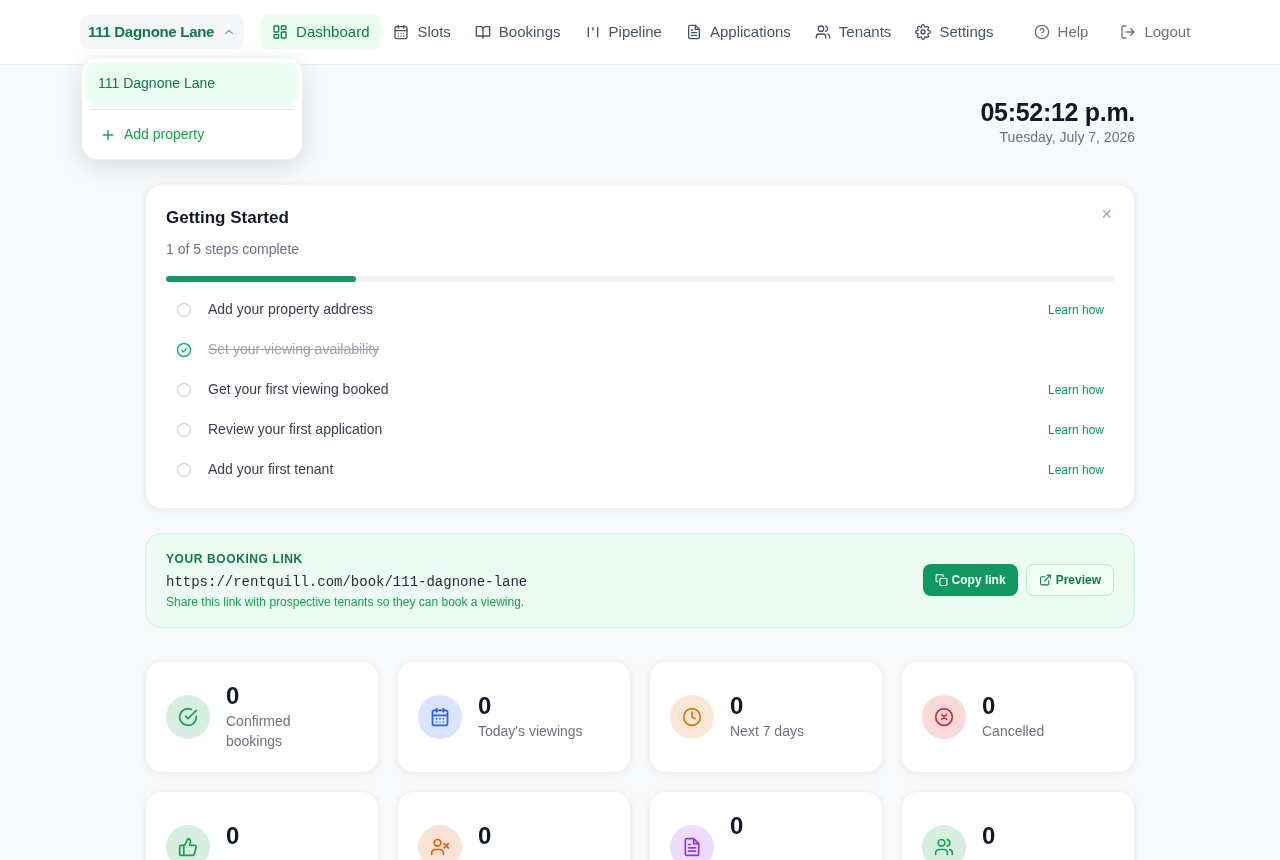 The height and width of the screenshot is (860, 1280). Describe the element at coordinates (235, 559) in the screenshot. I see `section-heading: YOUR BOOKING LINK` at that location.